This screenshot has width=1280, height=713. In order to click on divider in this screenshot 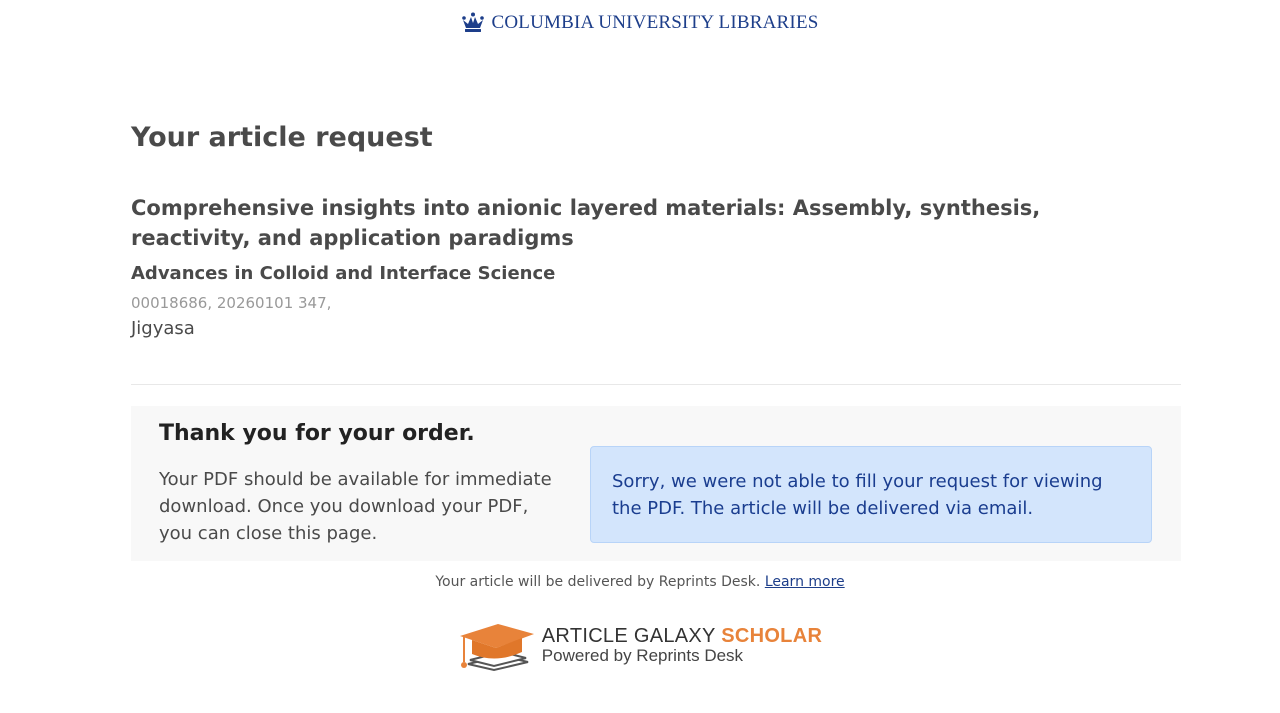, I will do `click(656, 384)`.